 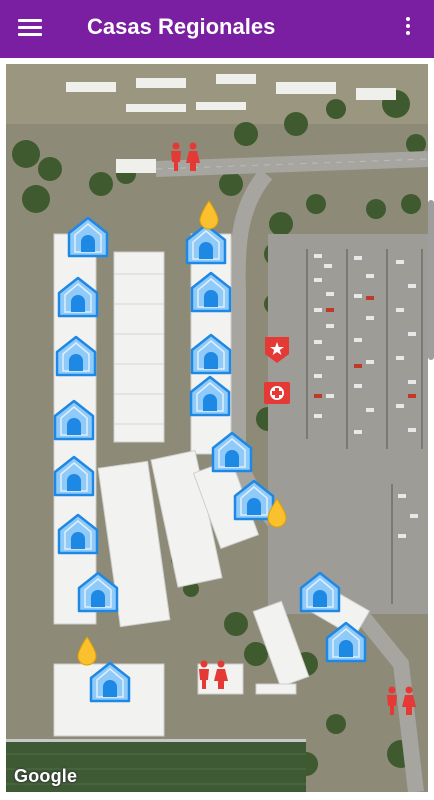 What do you see at coordinates (217, 796) in the screenshot?
I see `bottom-strip` at bounding box center [217, 796].